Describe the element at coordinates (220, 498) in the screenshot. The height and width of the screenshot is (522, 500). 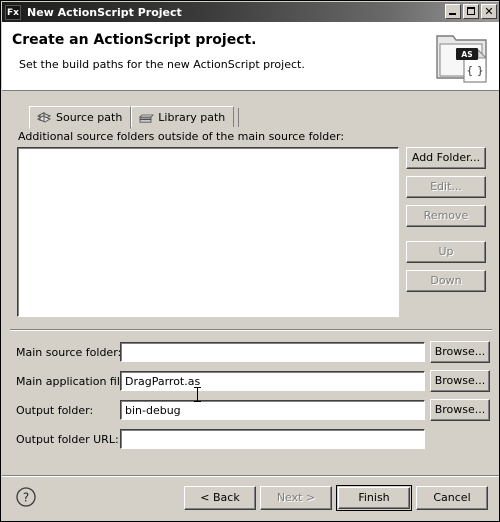
I see `back-button: < Back` at that location.